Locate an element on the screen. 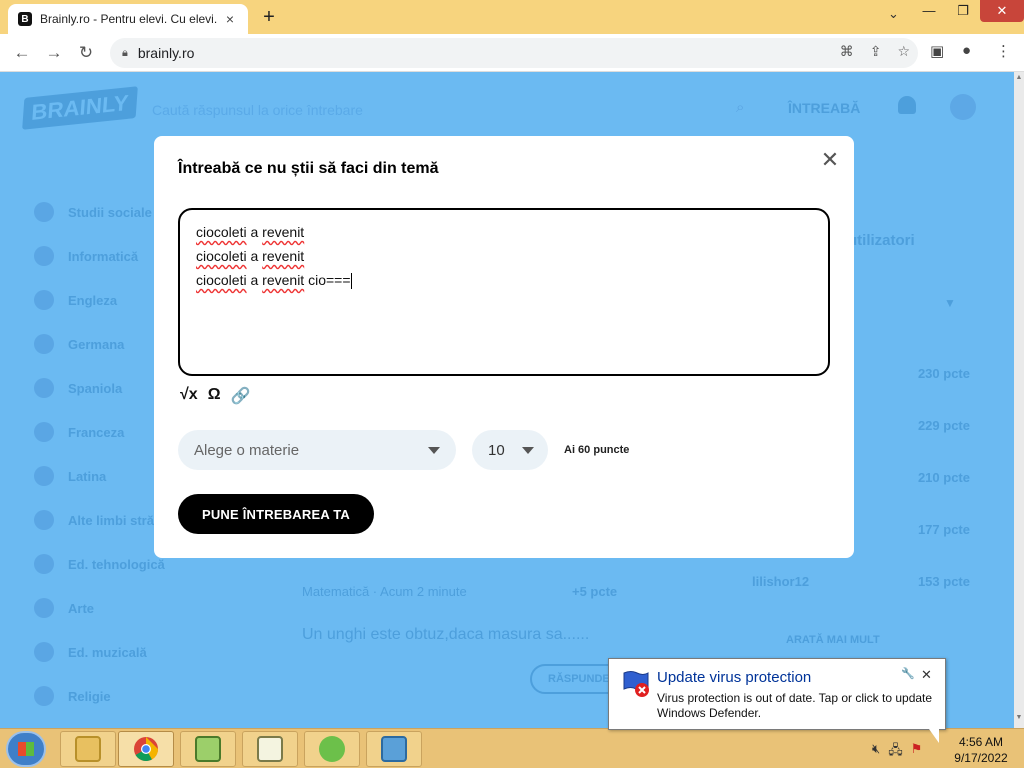  search-icon: ⌕ is located at coordinates (740, 107).